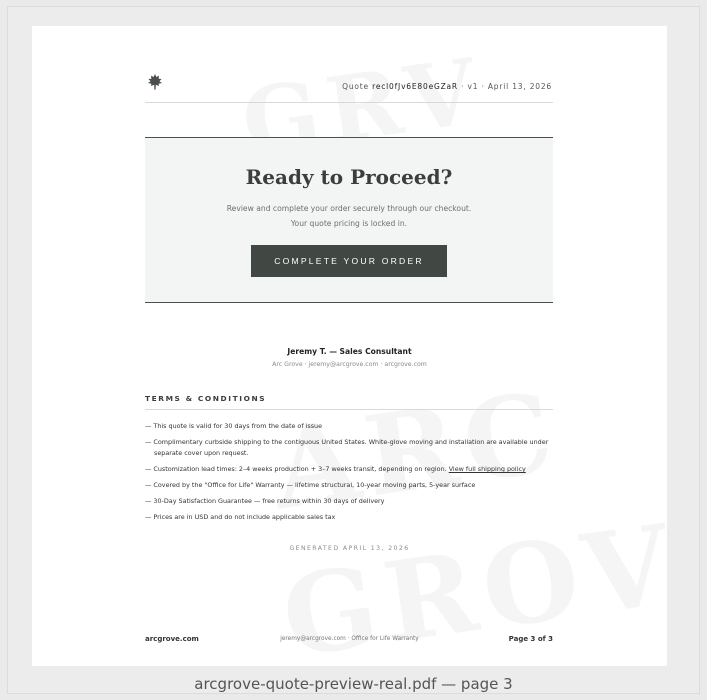  What do you see at coordinates (355, 86) in the screenshot?
I see `quote-label: Quote` at bounding box center [355, 86].